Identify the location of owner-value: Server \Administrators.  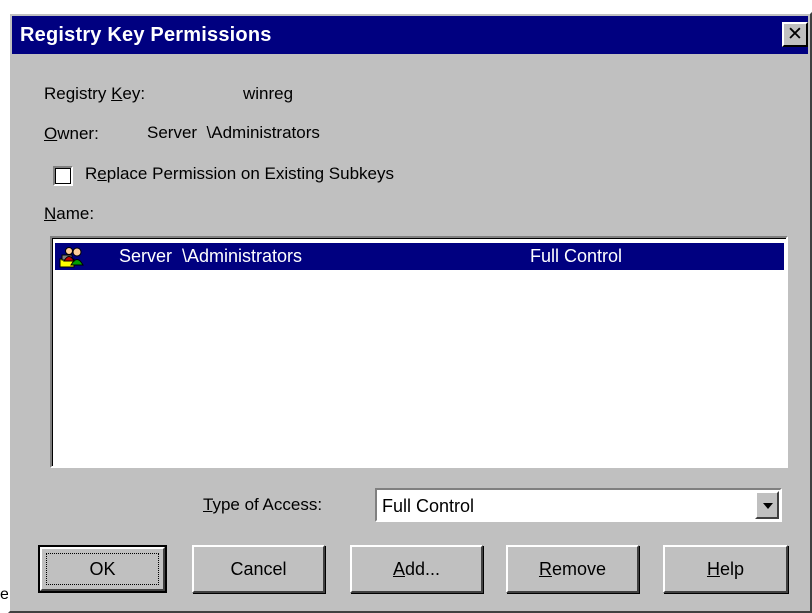
(233, 132).